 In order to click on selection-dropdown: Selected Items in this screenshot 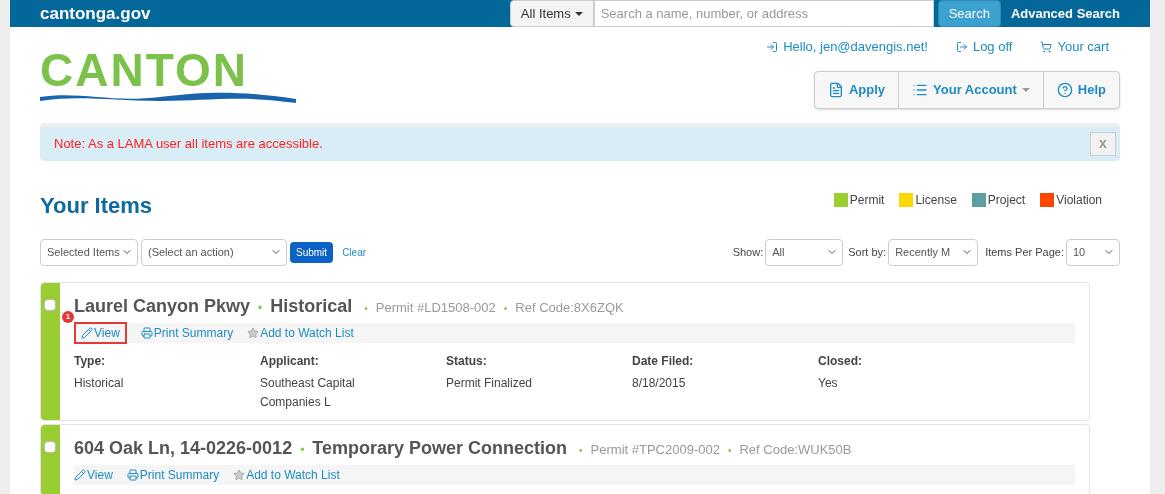, I will do `click(89, 252)`.